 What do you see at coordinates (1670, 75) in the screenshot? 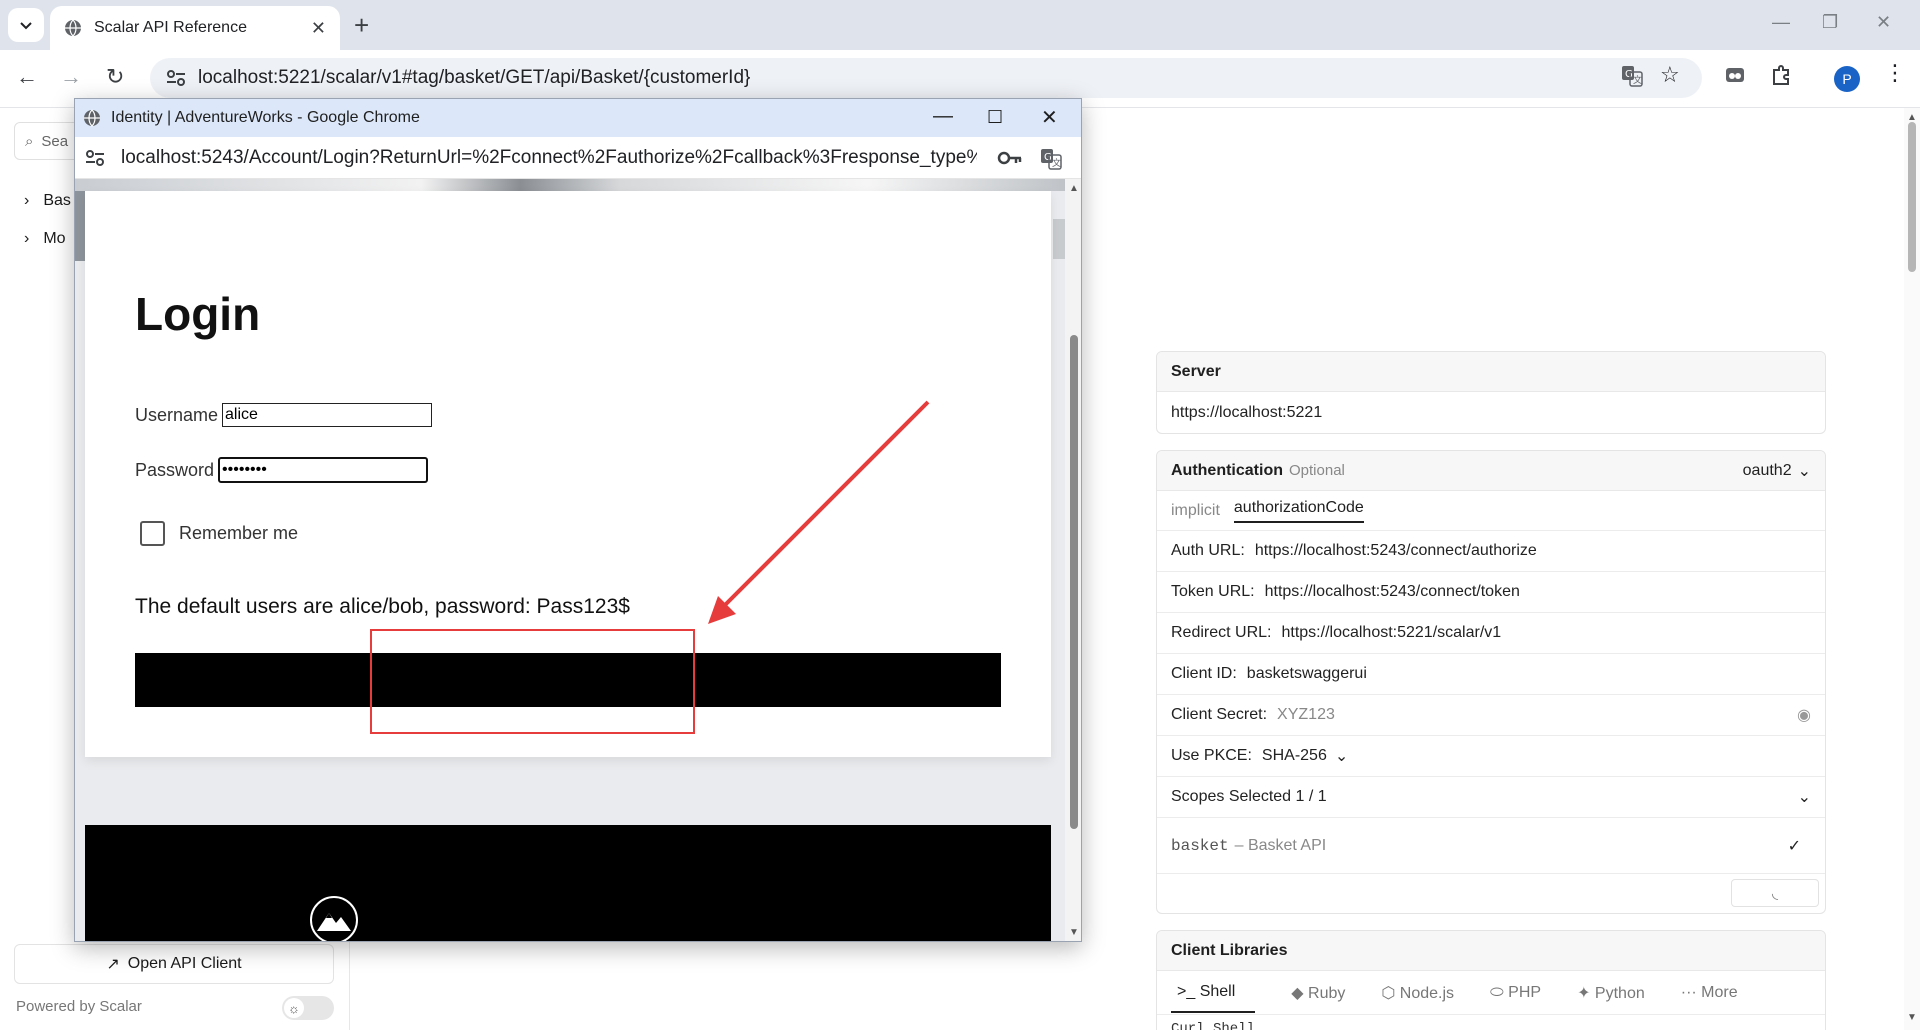
I see `bookmark-star-icon: ☆` at bounding box center [1670, 75].